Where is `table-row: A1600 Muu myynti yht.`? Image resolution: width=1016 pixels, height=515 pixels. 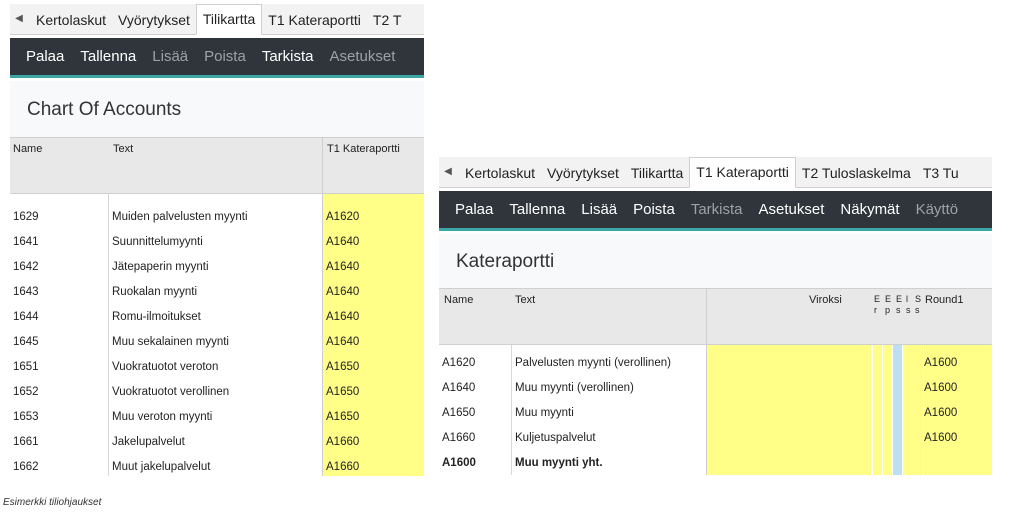
table-row: A1600 Muu myynti yht. is located at coordinates (715, 463).